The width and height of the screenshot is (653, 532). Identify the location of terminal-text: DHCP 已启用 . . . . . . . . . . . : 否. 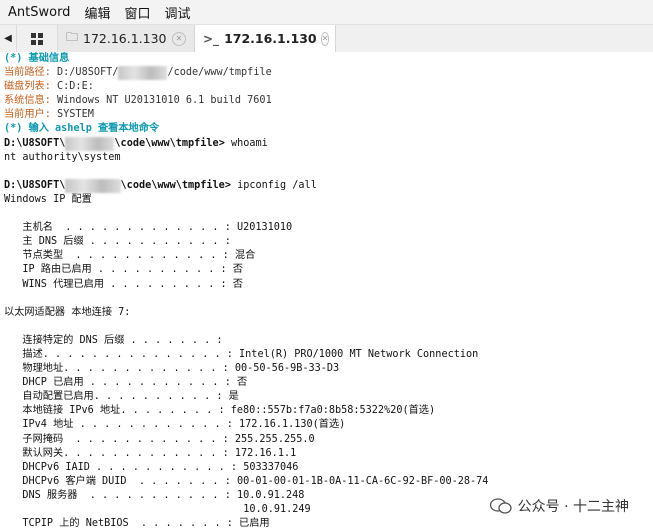
(126, 383).